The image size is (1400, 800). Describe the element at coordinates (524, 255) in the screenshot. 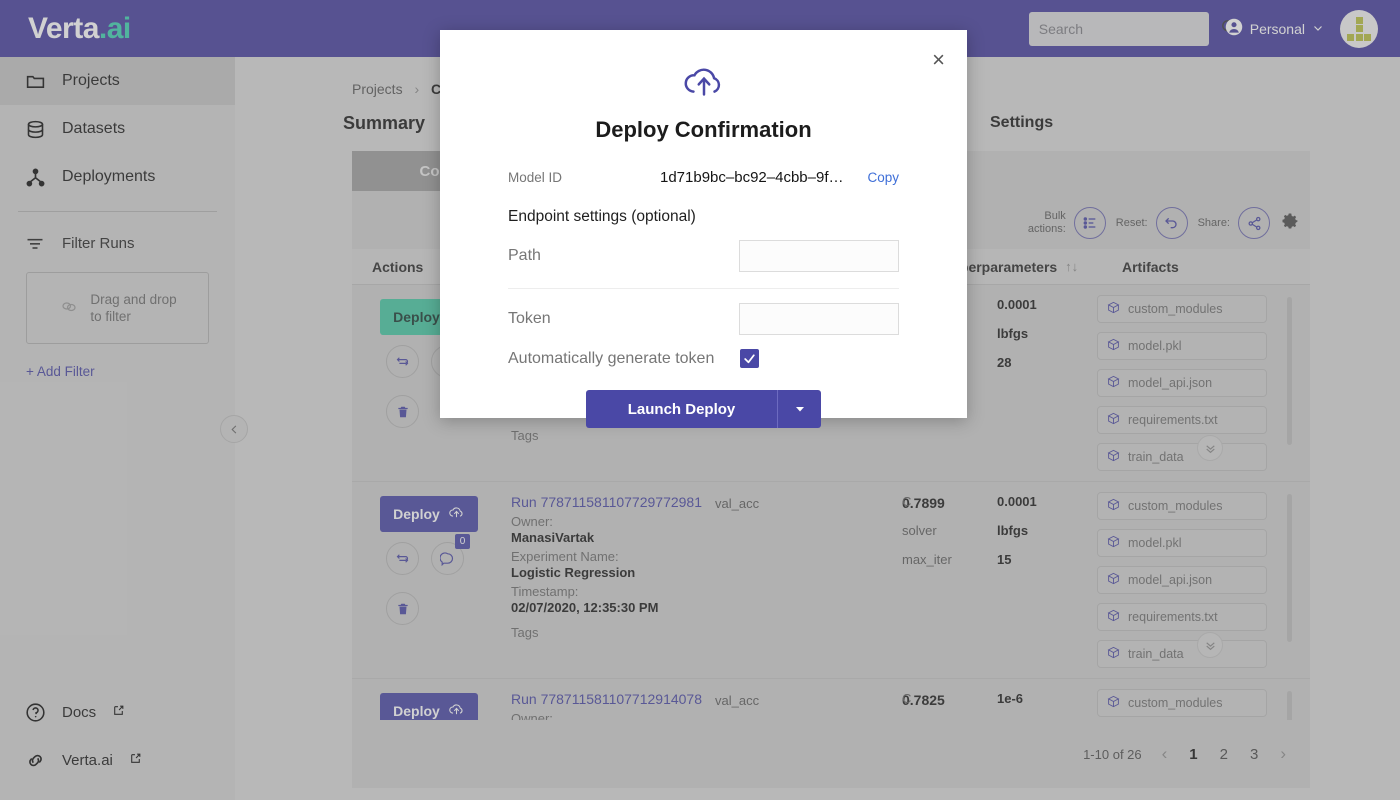

I see `path-label: Path` at that location.